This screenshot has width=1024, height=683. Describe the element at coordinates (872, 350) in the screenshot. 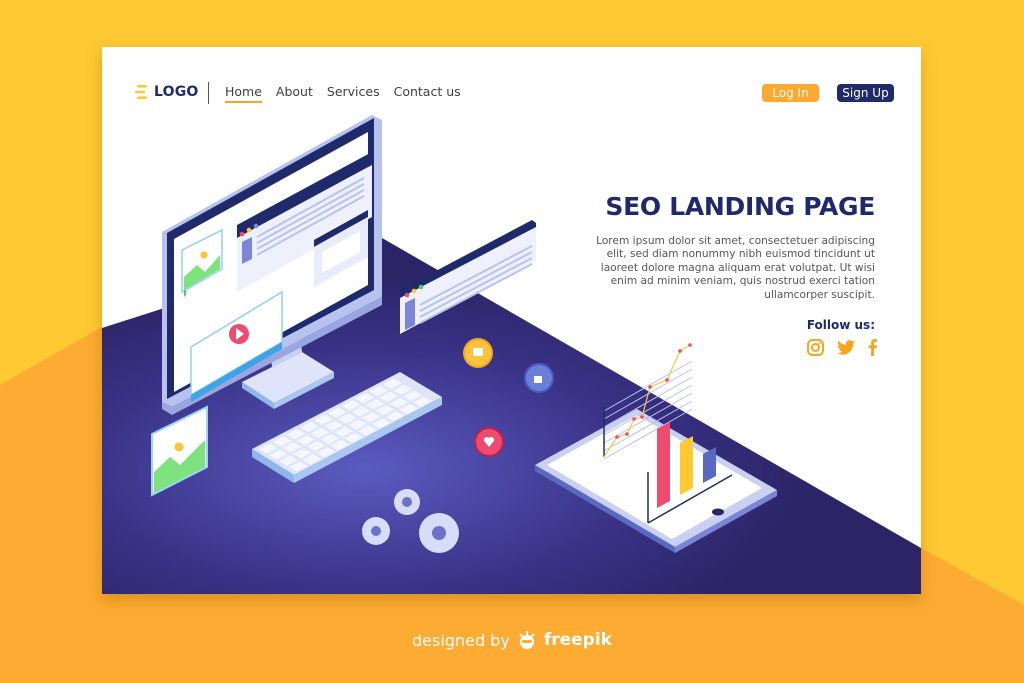

I see `facebook-icon` at that location.